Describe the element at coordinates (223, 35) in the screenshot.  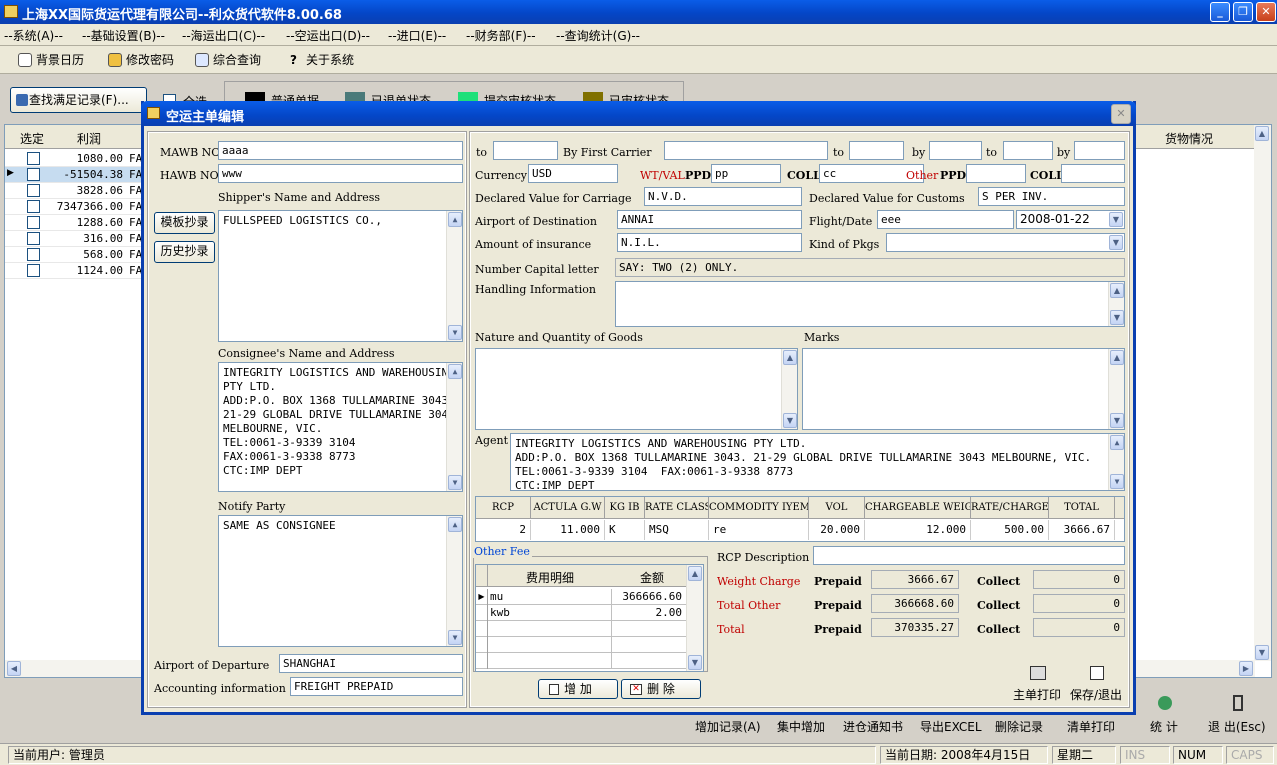
I see `menu-sea-export: --海运出口(C)--` at that location.